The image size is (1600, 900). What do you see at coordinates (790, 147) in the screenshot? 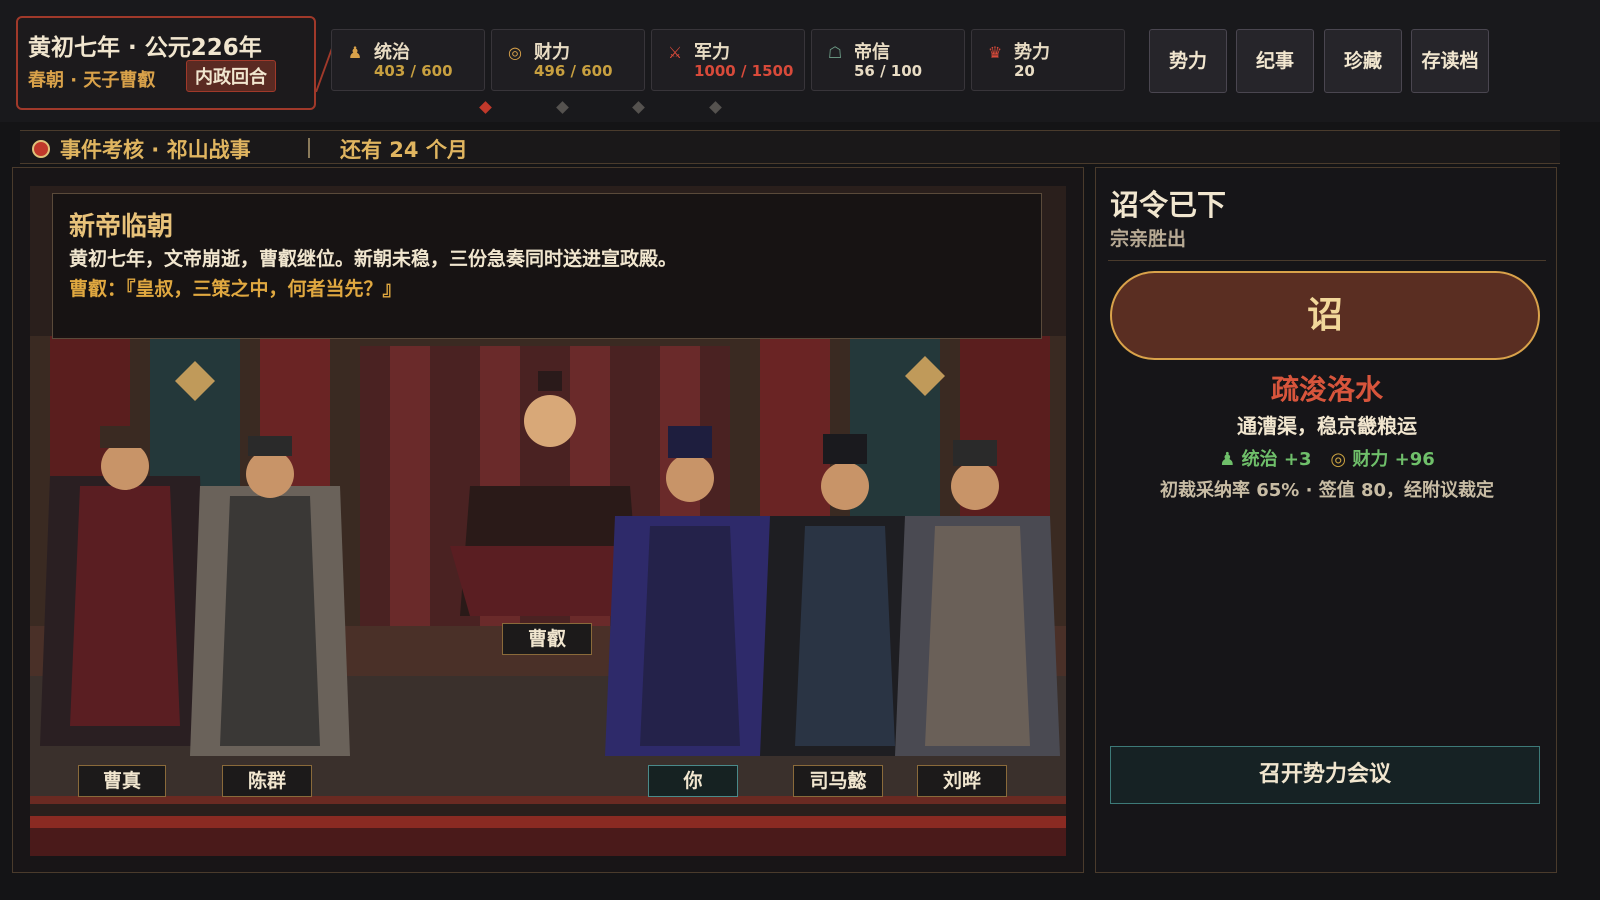
I see `event-bar: 事件考核 · 祁山战事 还有 24 个月` at bounding box center [790, 147].